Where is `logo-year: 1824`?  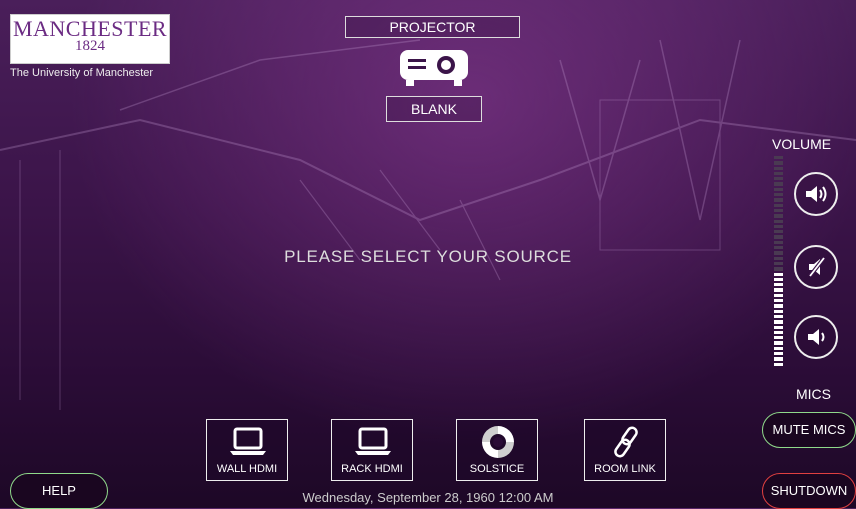 logo-year: 1824 is located at coordinates (90, 46).